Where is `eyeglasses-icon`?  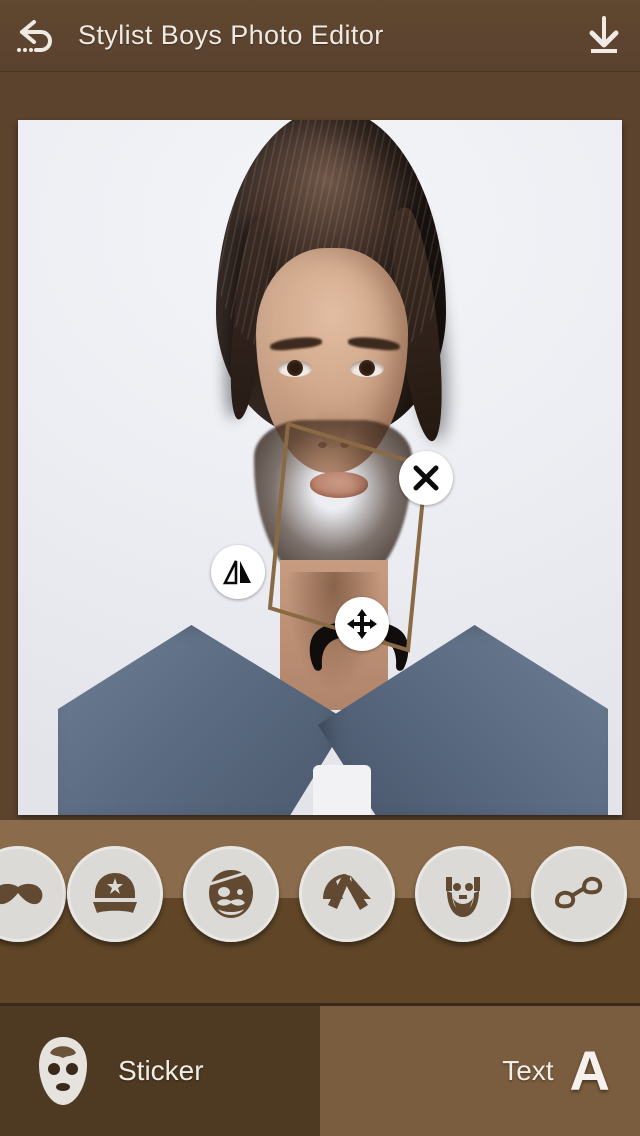
eyeglasses-icon is located at coordinates (578, 892).